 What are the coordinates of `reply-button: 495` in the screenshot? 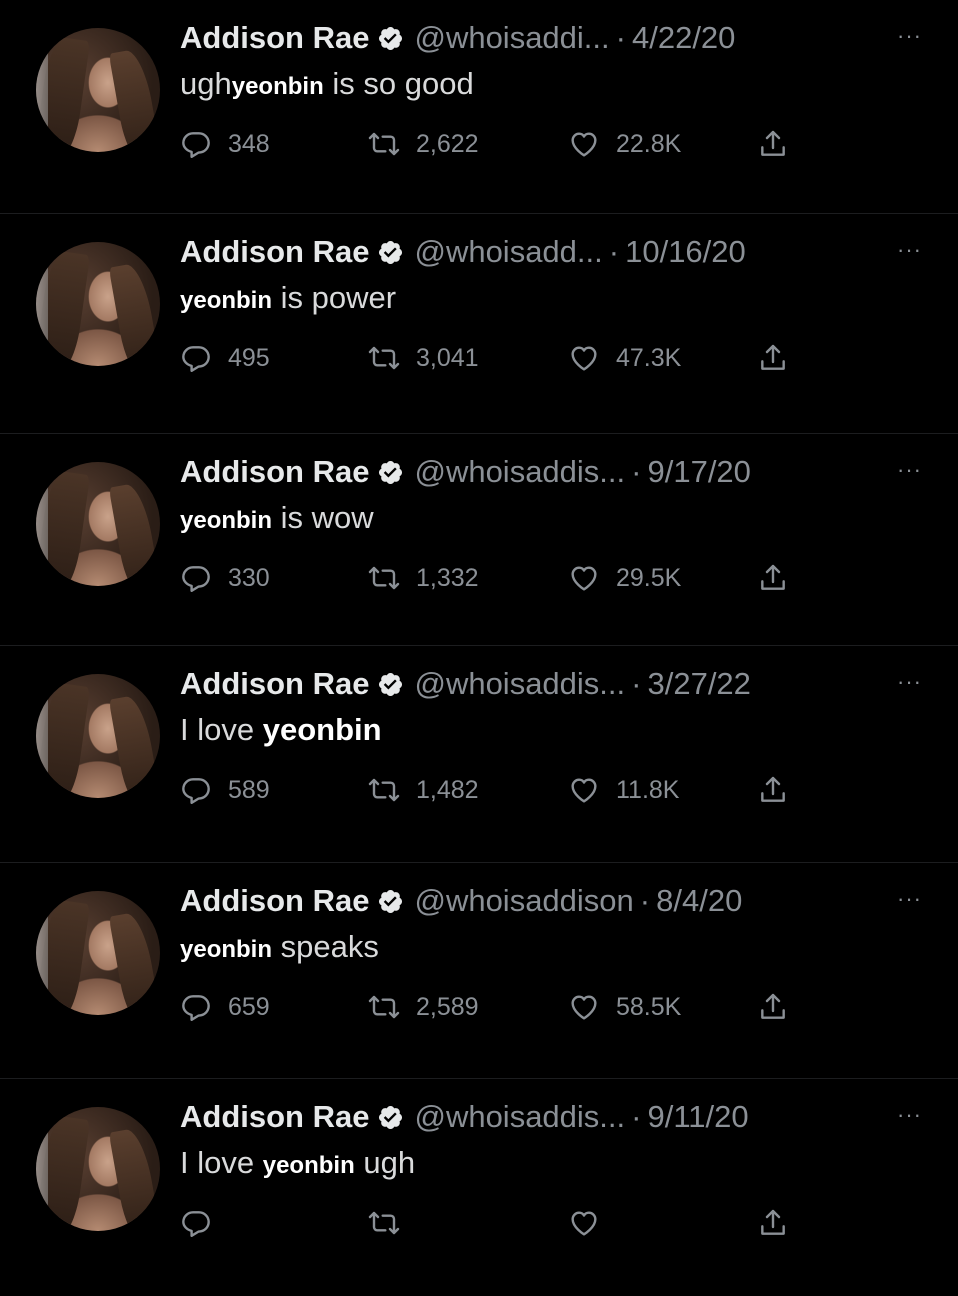 It's located at (225, 358).